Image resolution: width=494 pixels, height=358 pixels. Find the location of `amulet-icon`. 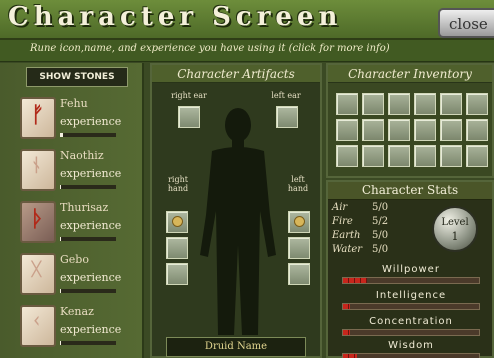

amulet-icon is located at coordinates (177, 221).